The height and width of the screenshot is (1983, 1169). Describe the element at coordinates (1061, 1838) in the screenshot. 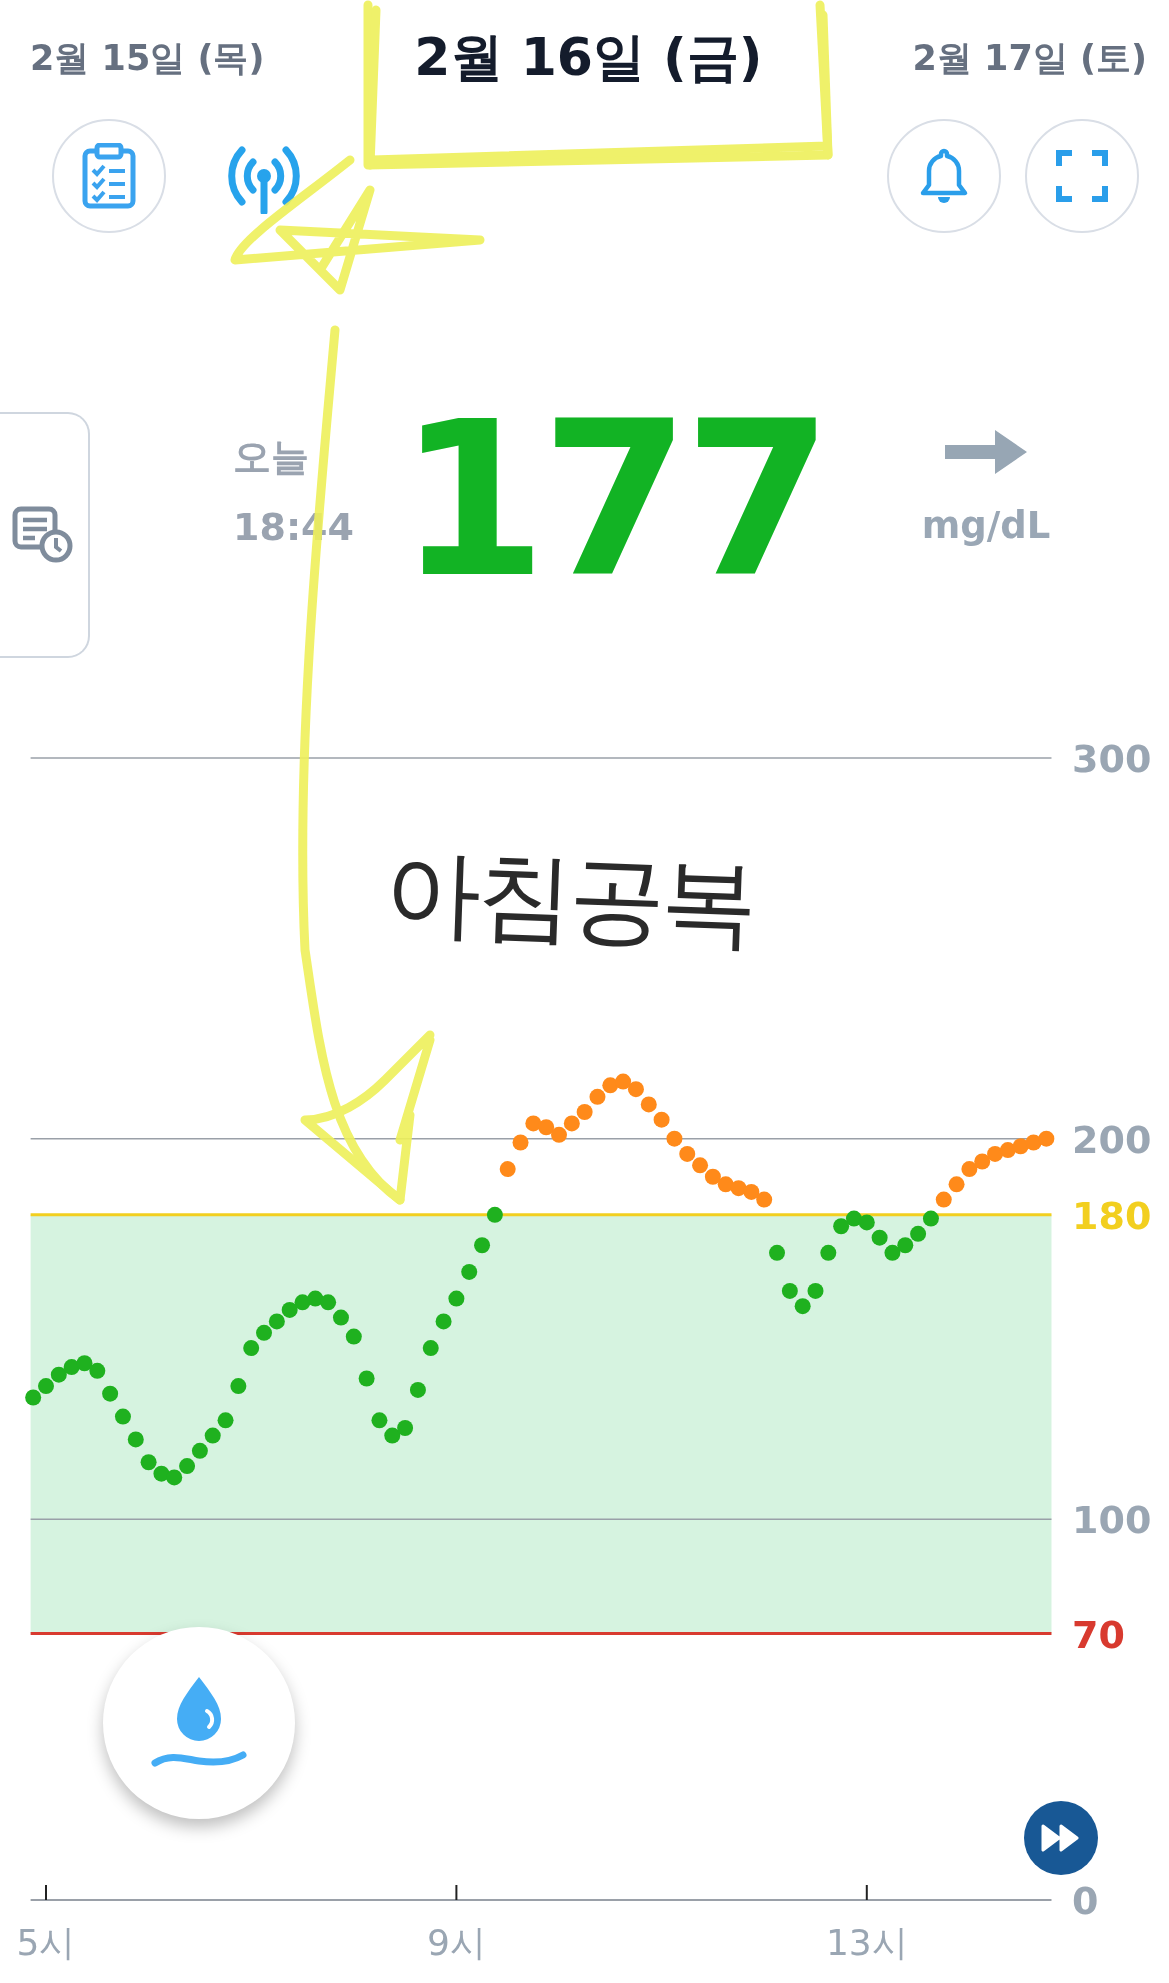

I see `fast-forward-icon` at that location.